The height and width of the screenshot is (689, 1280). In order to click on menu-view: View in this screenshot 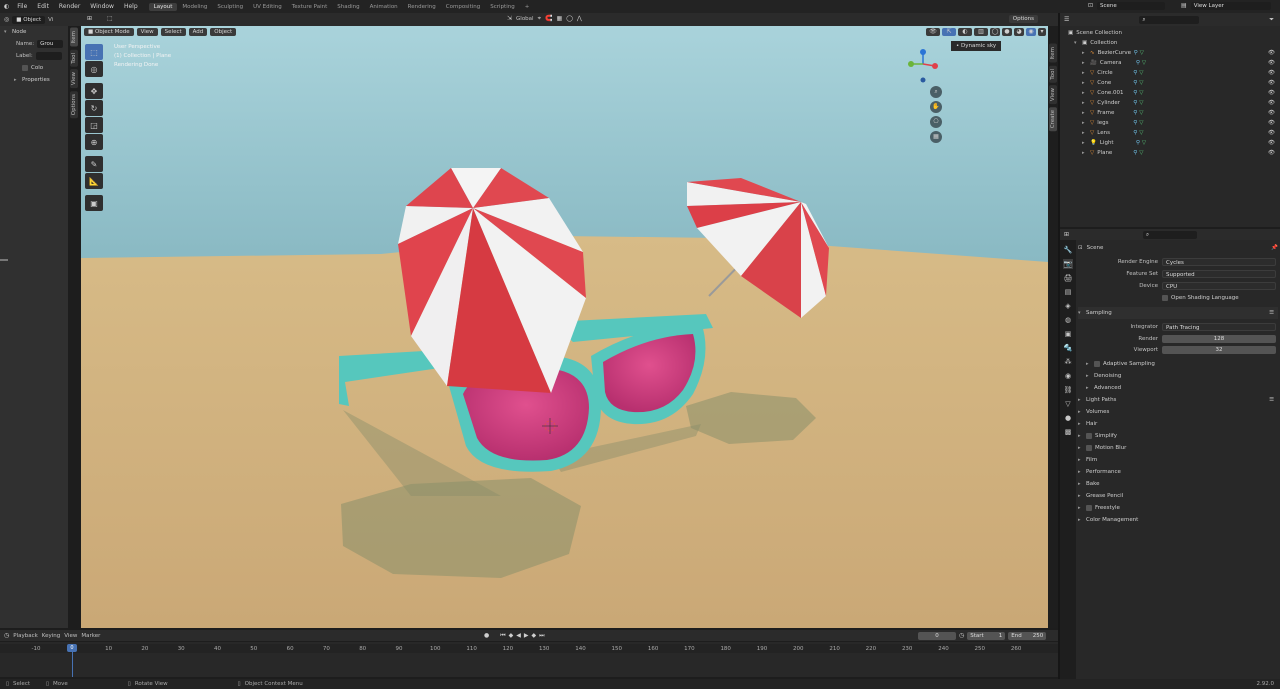, I will do `click(147, 32)`.